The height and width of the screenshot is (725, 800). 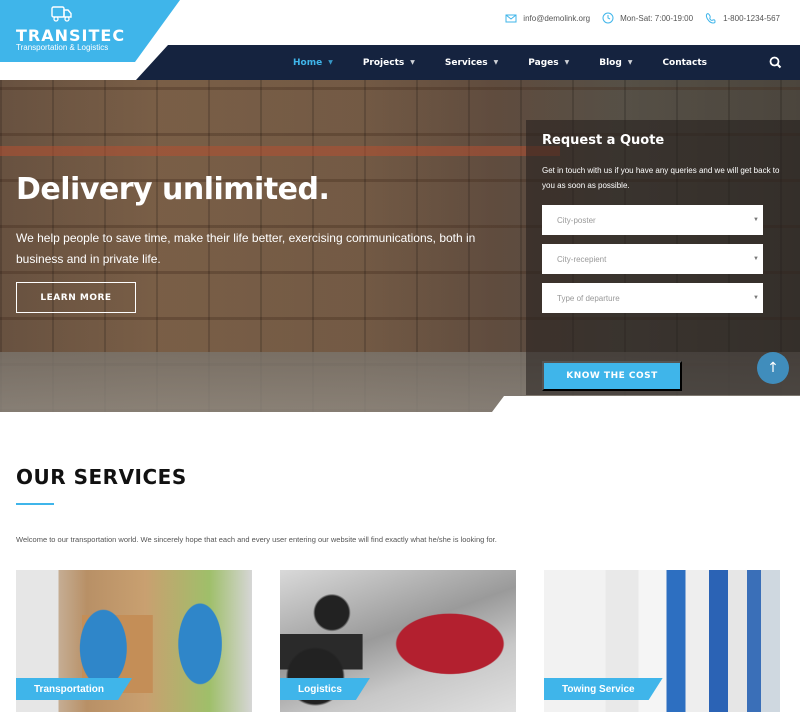 What do you see at coordinates (582, 259) in the screenshot?
I see `select-placeholder: City-recepient` at bounding box center [582, 259].